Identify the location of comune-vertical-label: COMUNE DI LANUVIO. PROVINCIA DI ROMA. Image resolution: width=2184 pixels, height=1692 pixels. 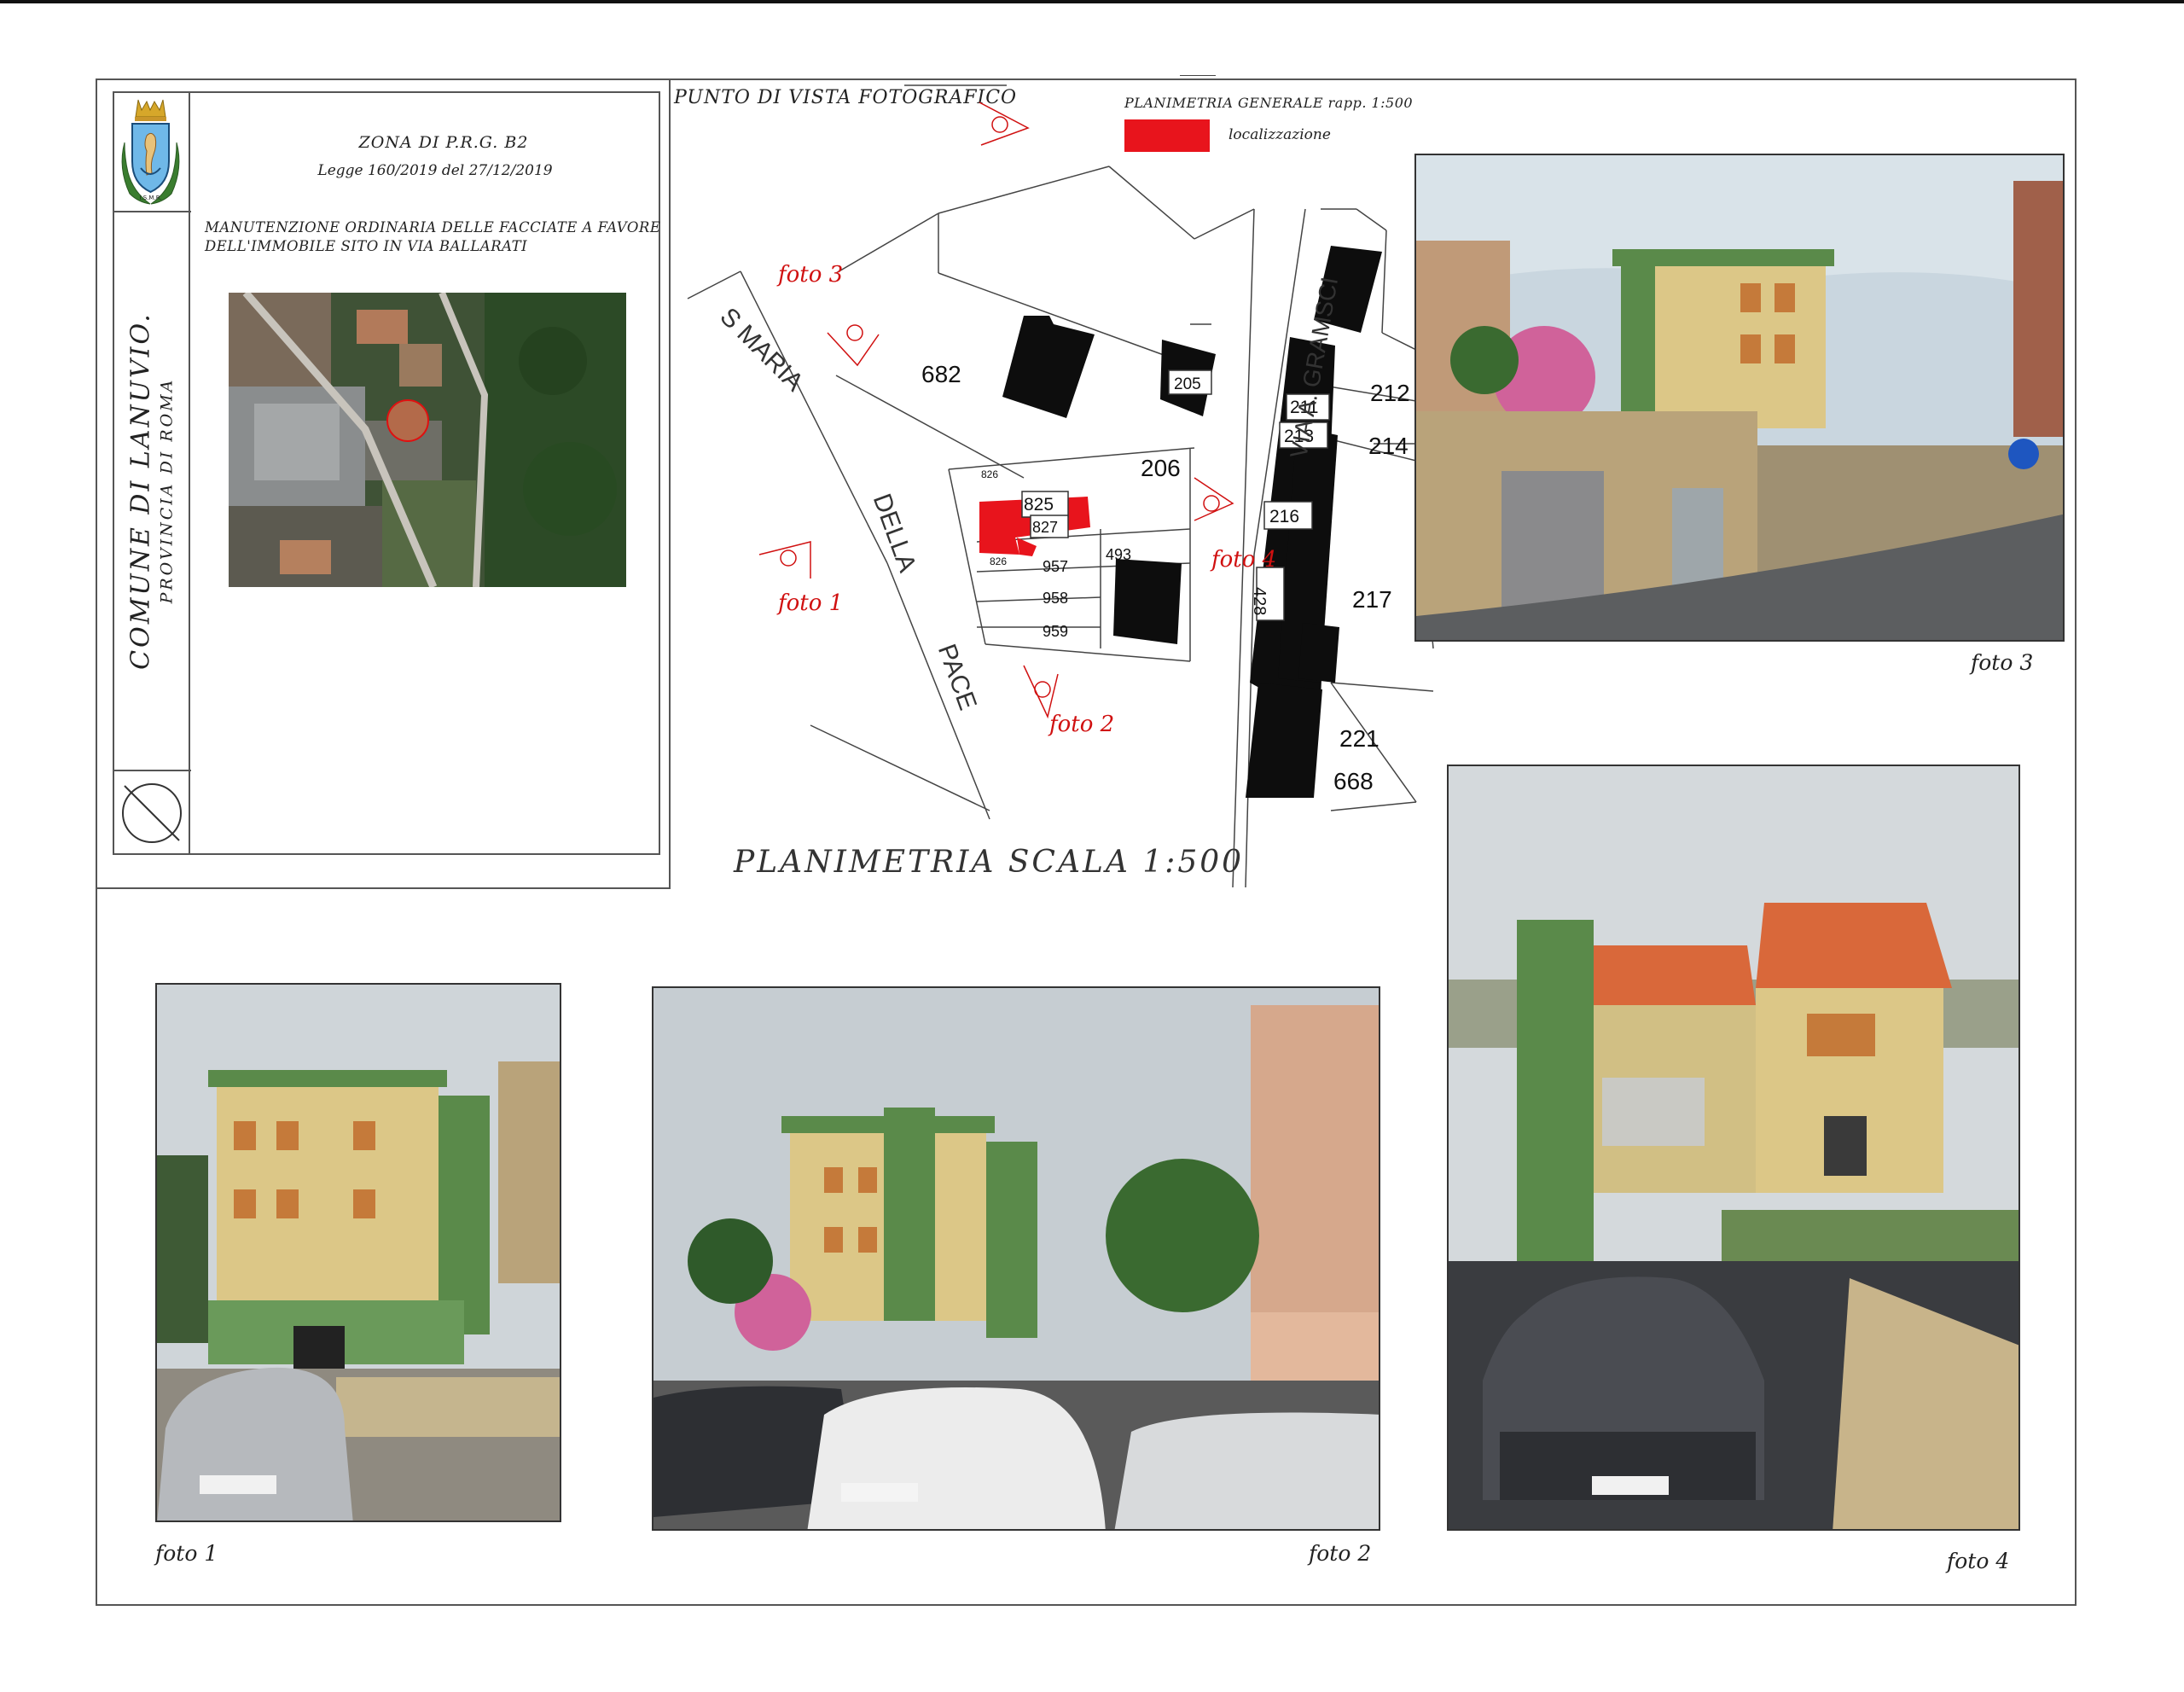
(151, 490).